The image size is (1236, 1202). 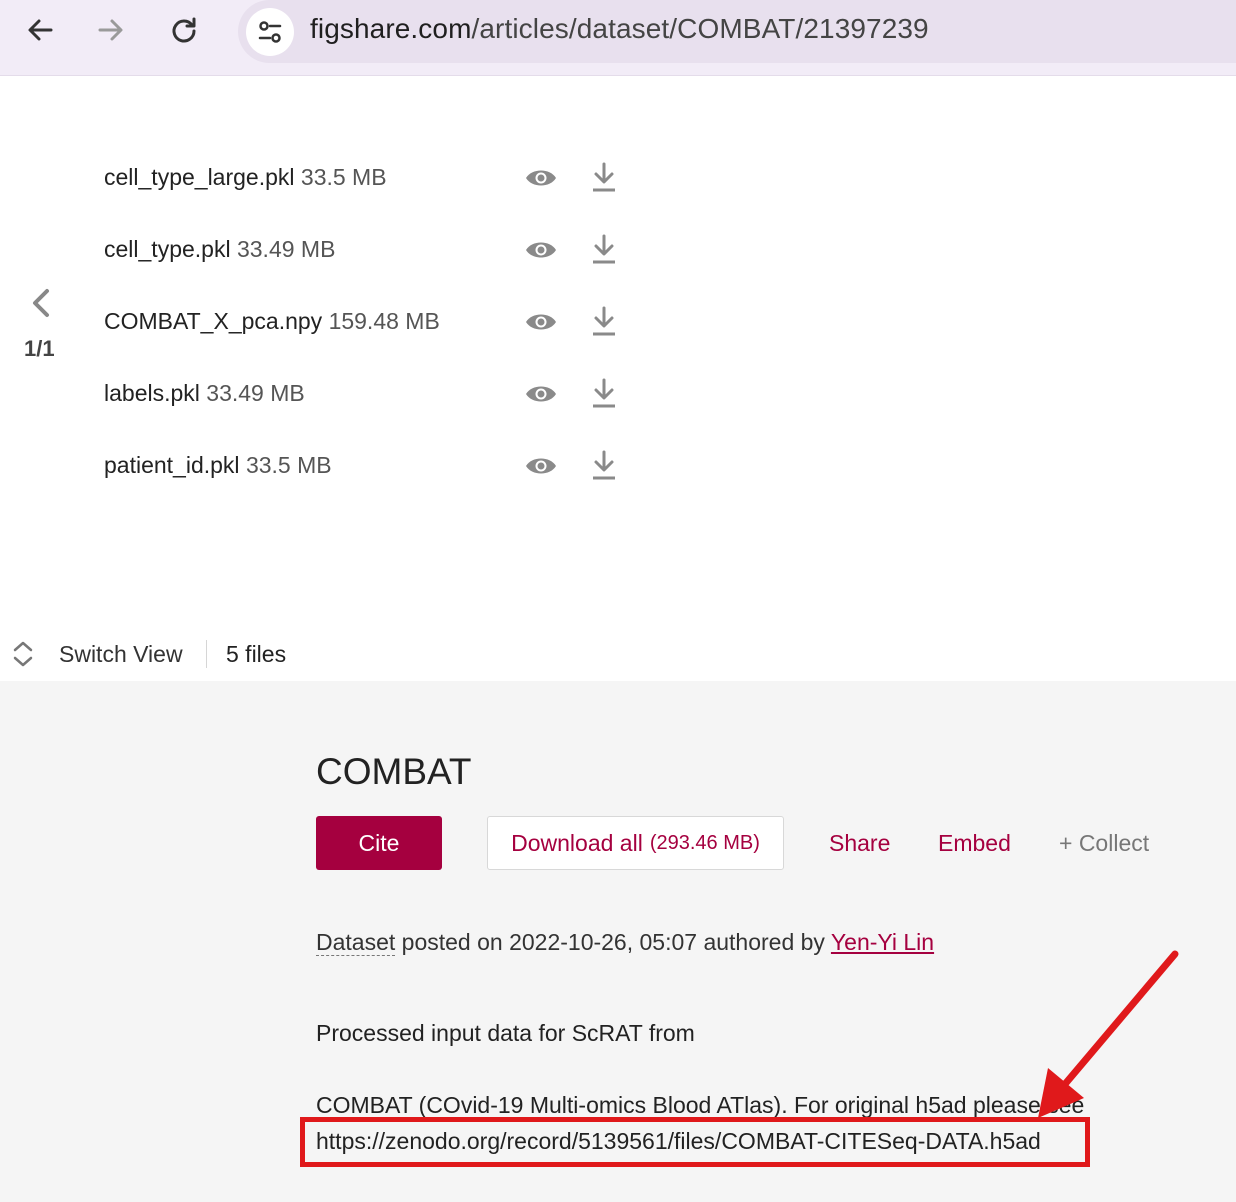 I want to click on file-size: 159.48 MB, so click(x=384, y=321).